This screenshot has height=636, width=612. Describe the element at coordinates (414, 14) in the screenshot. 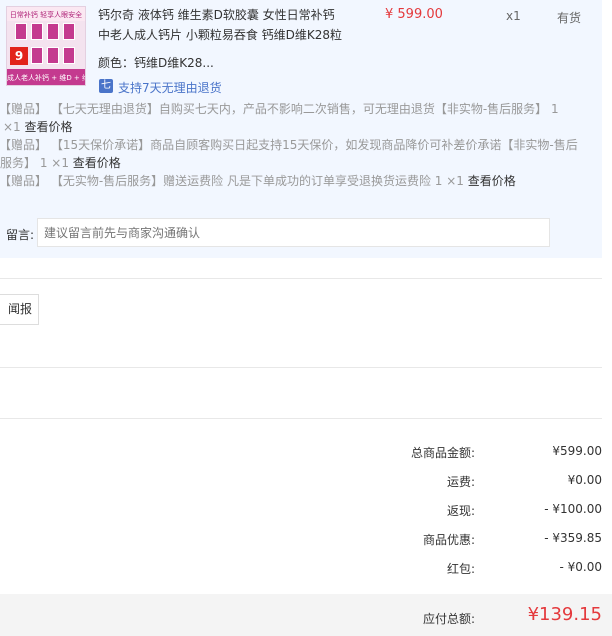

I see `product-price: ¥ 599.00` at that location.